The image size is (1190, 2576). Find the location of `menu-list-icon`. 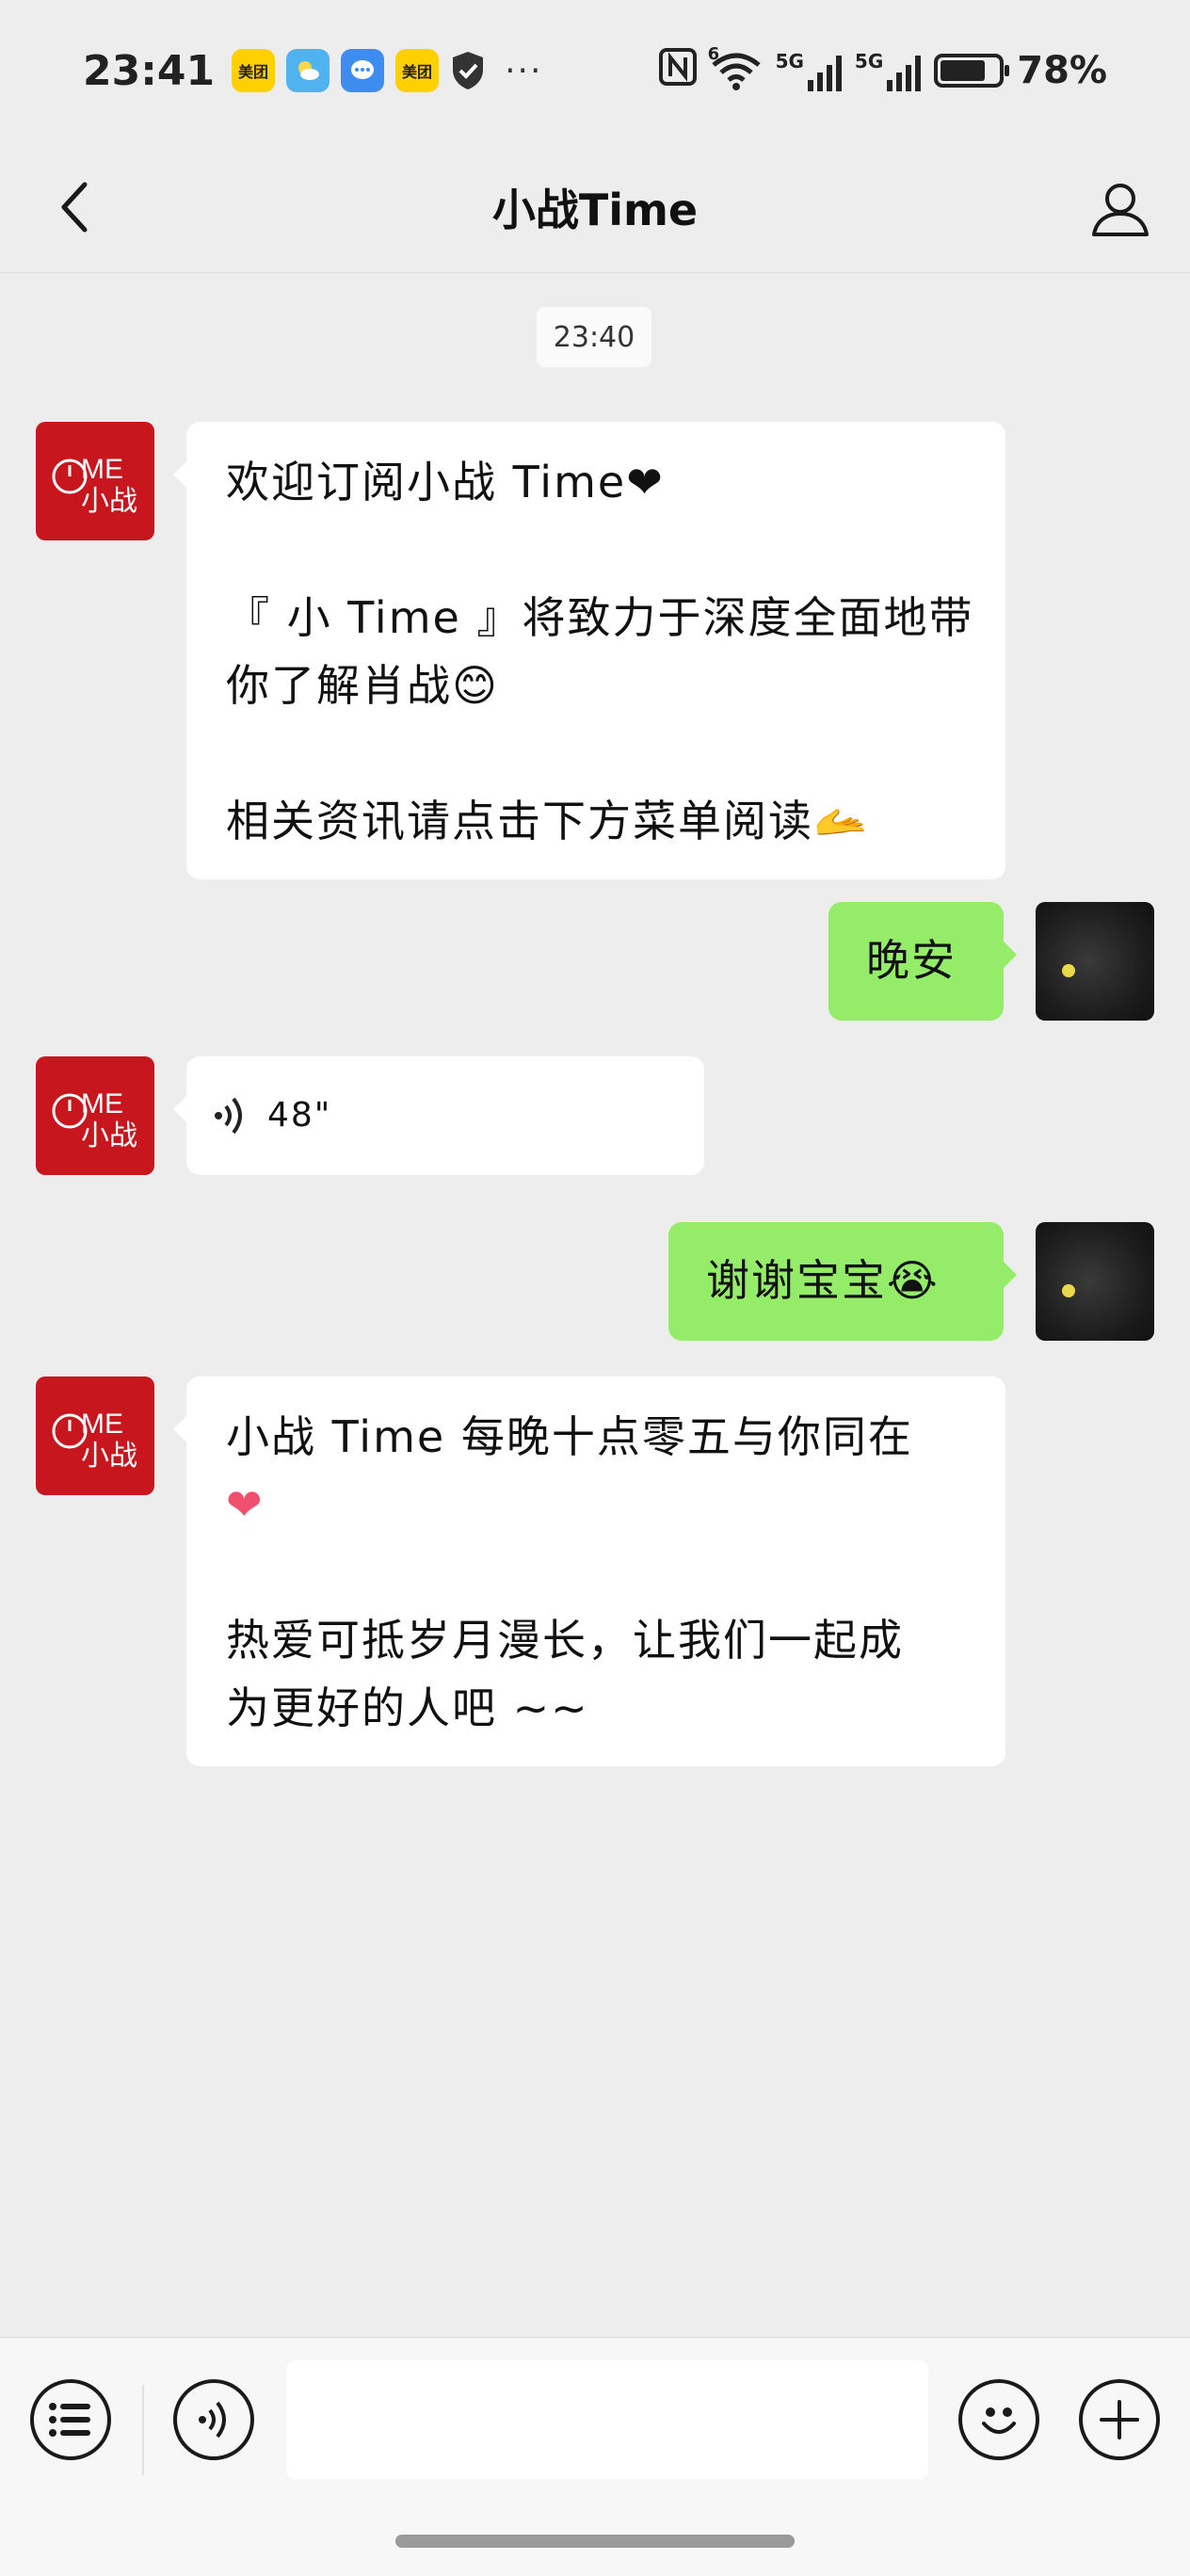

menu-list-icon is located at coordinates (69, 2420).